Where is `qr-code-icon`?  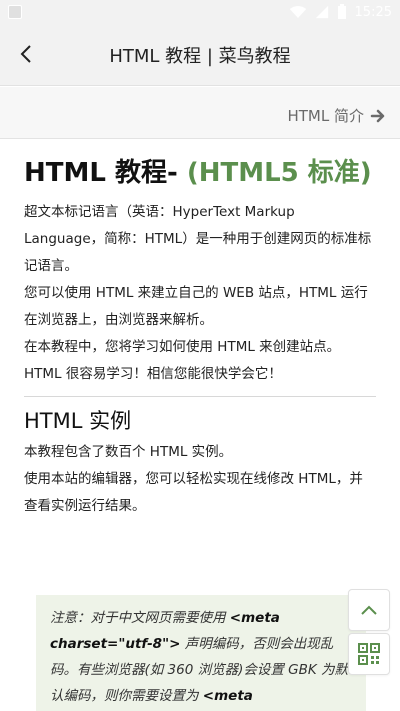 qr-code-icon is located at coordinates (369, 654).